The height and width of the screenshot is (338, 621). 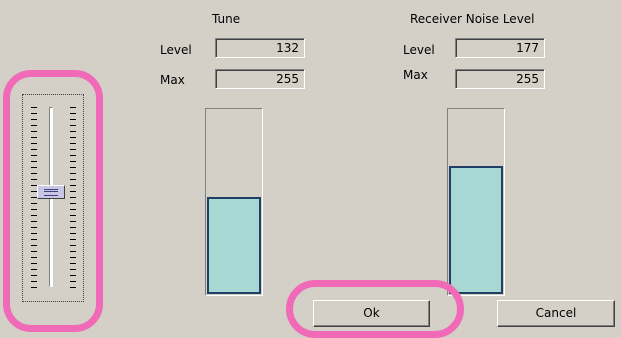 I want to click on slider-thumb, so click(x=51, y=192).